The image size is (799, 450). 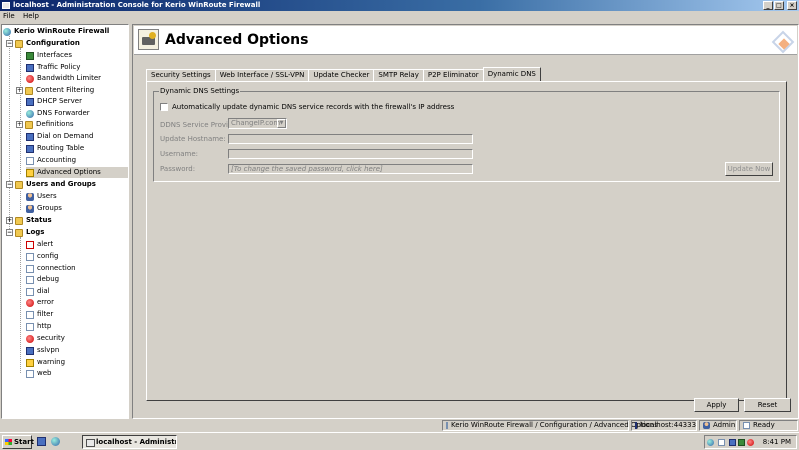 I want to click on tree-item-log-dial: dial, so click(x=38, y=291).